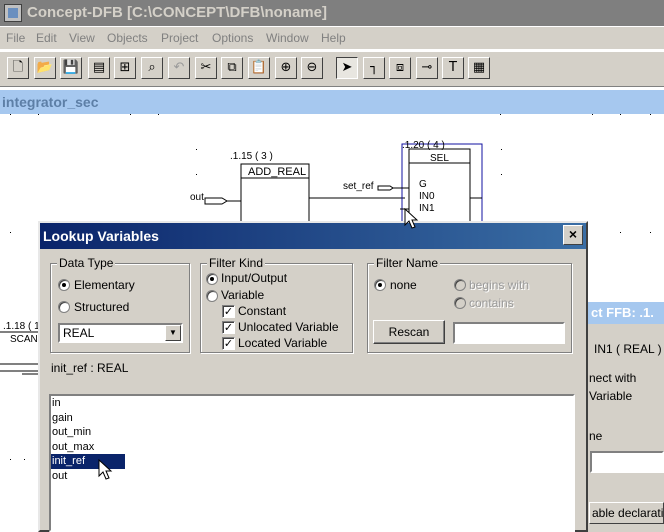 This screenshot has height=532, width=664. I want to click on close-icon: ×, so click(573, 235).